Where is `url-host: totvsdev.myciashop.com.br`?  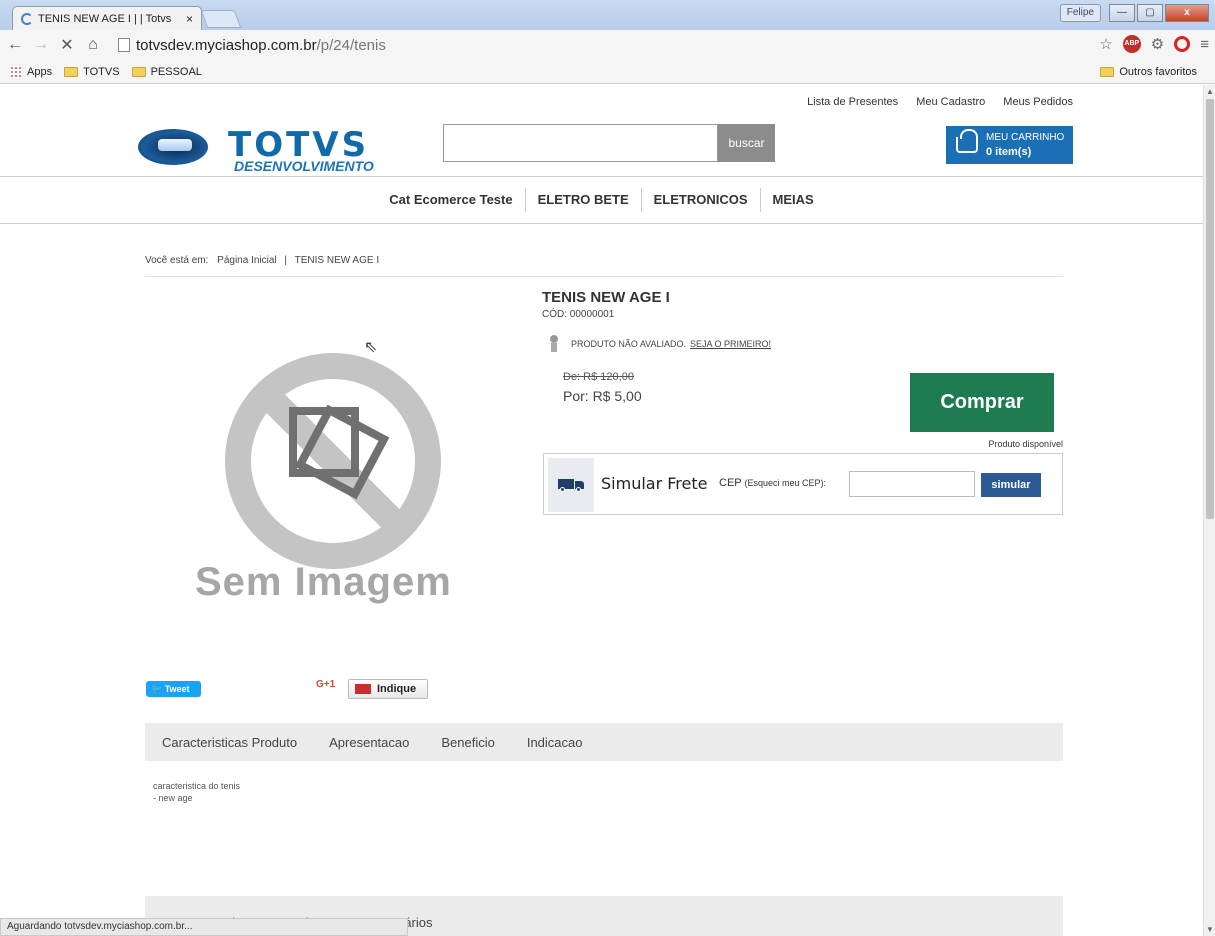 url-host: totvsdev.myciashop.com.br is located at coordinates (226, 45).